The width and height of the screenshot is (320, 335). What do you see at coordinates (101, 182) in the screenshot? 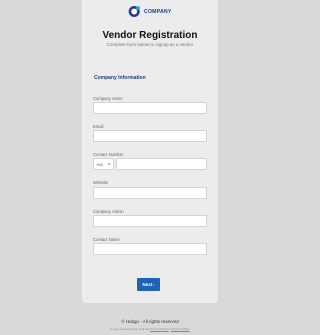
I see `website-label: Website` at bounding box center [101, 182].